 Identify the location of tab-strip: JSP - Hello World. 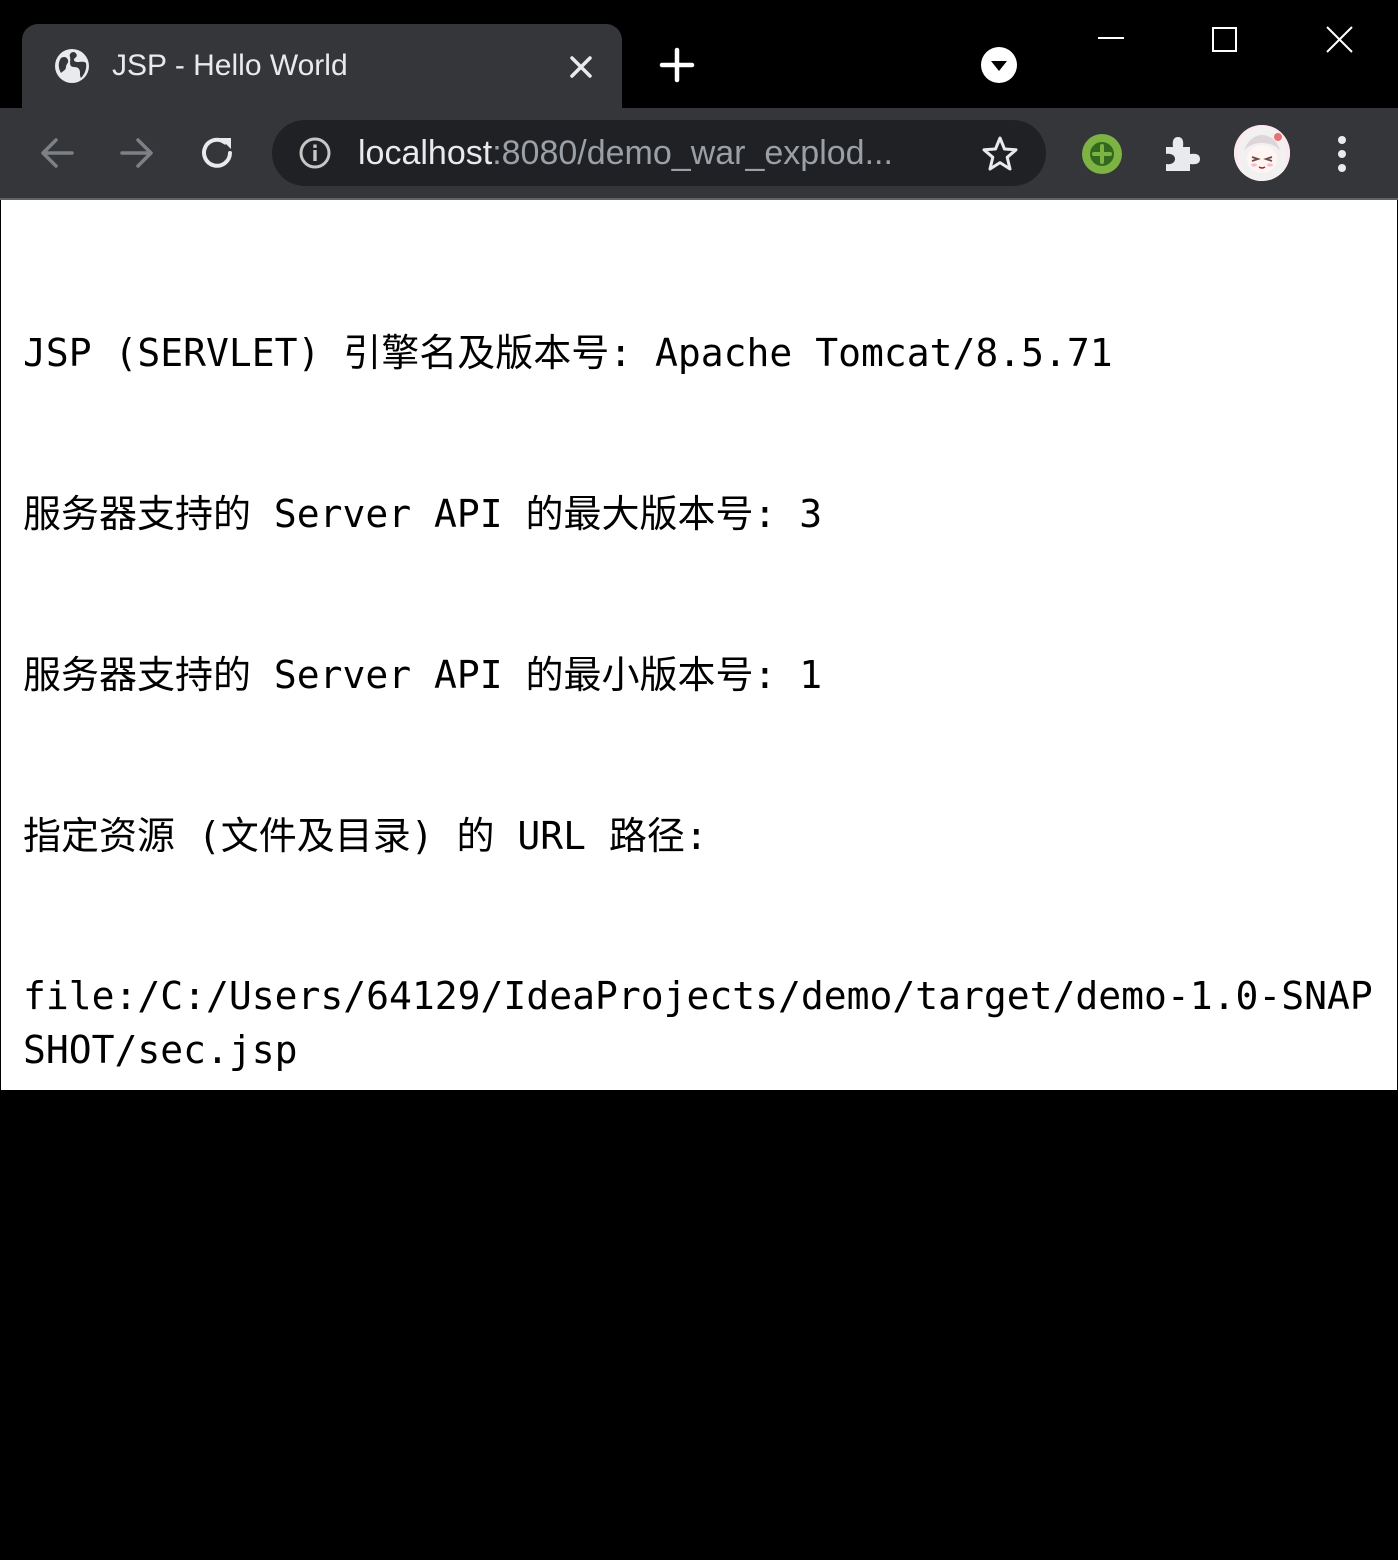
(699, 54).